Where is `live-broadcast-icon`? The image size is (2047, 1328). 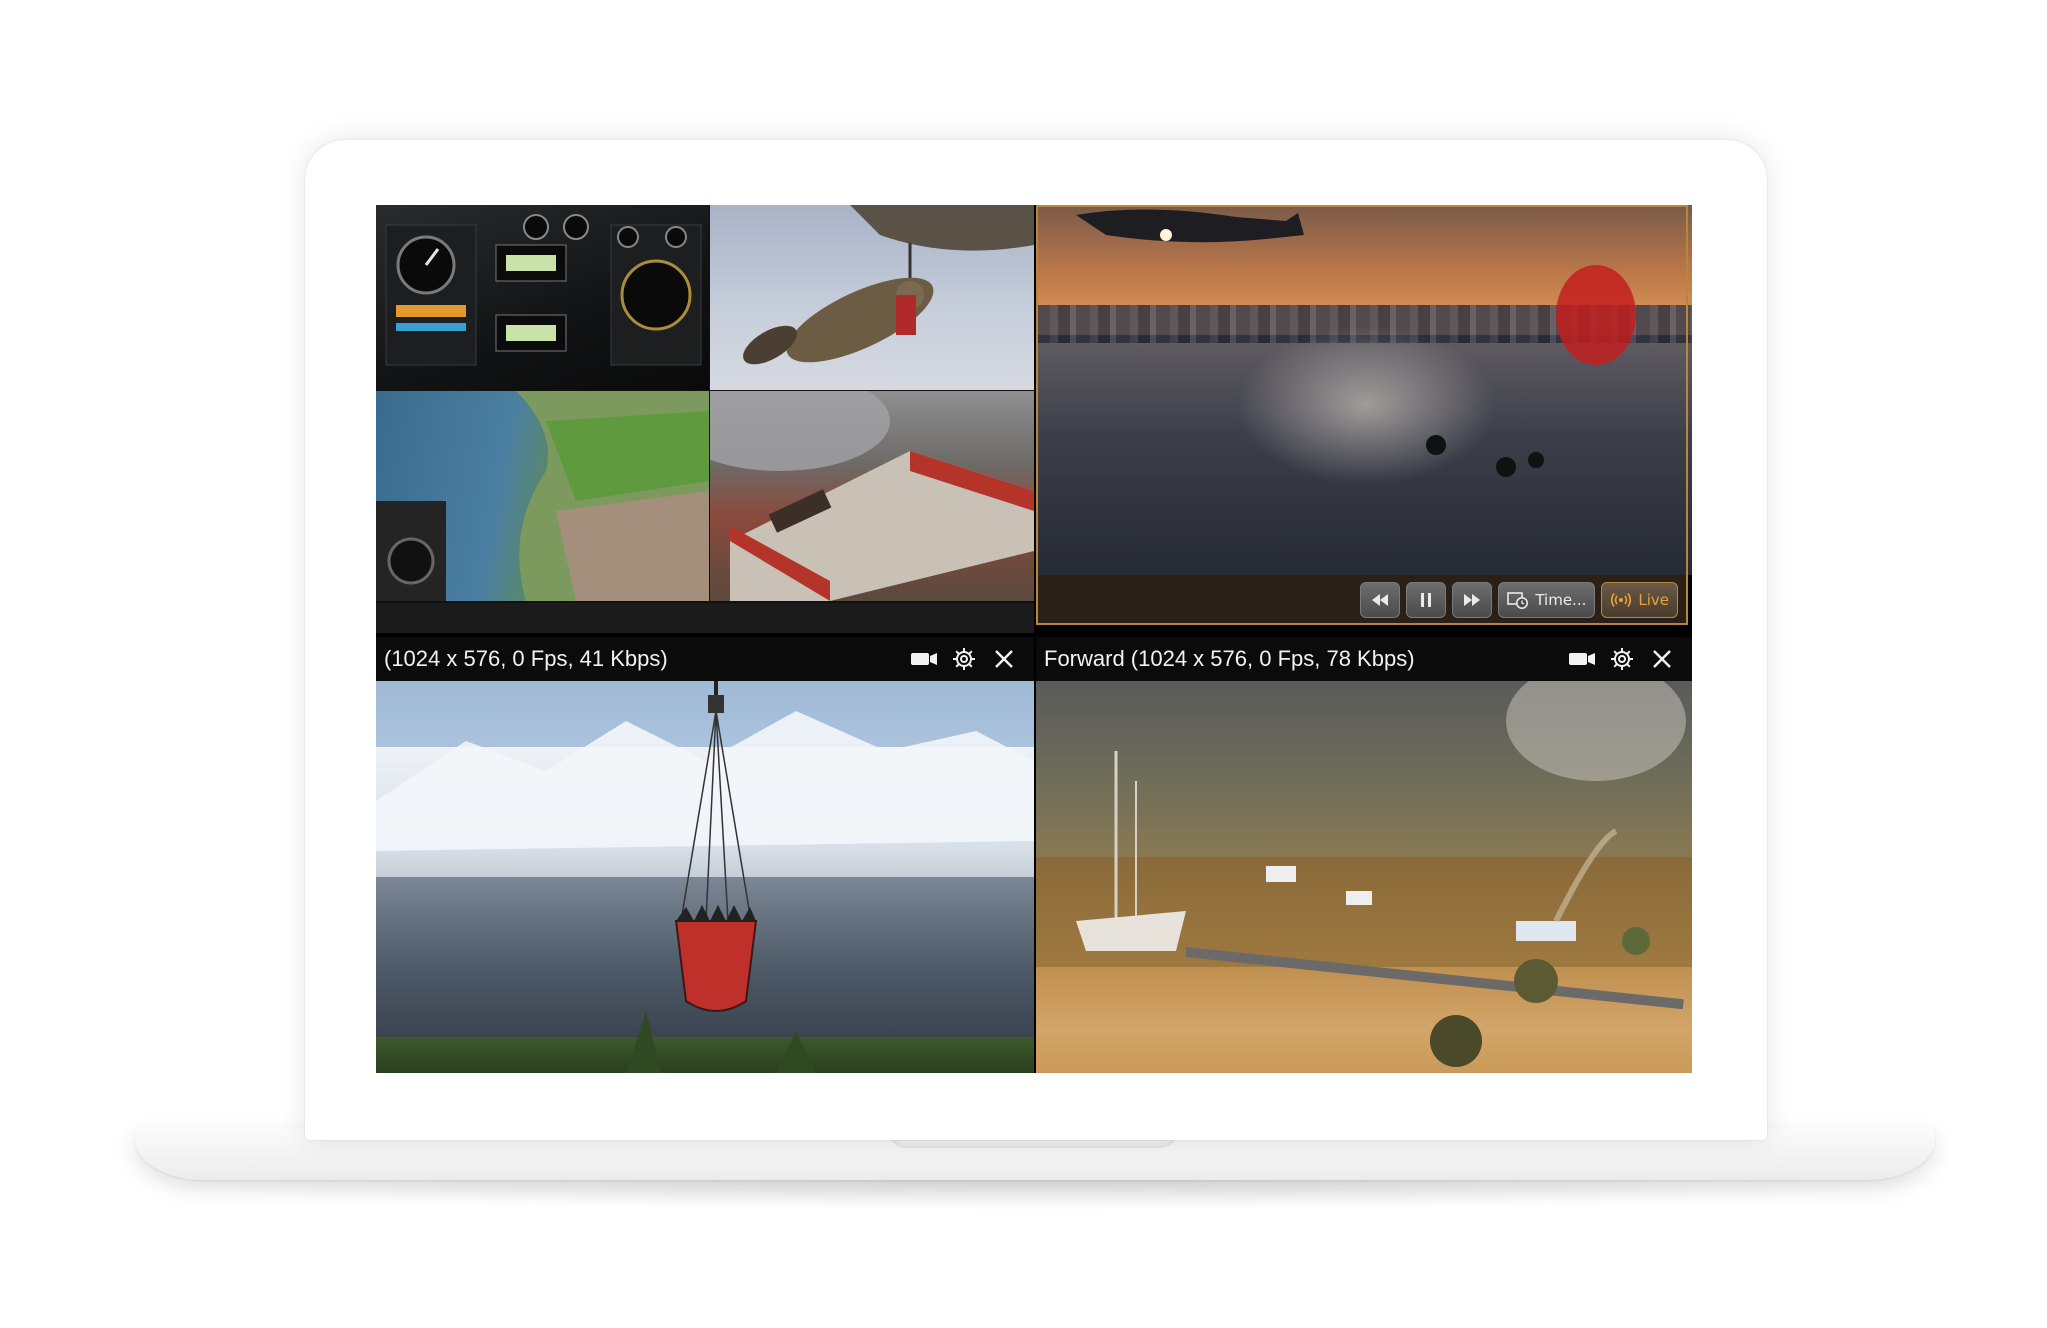
live-broadcast-icon is located at coordinates (1621, 600).